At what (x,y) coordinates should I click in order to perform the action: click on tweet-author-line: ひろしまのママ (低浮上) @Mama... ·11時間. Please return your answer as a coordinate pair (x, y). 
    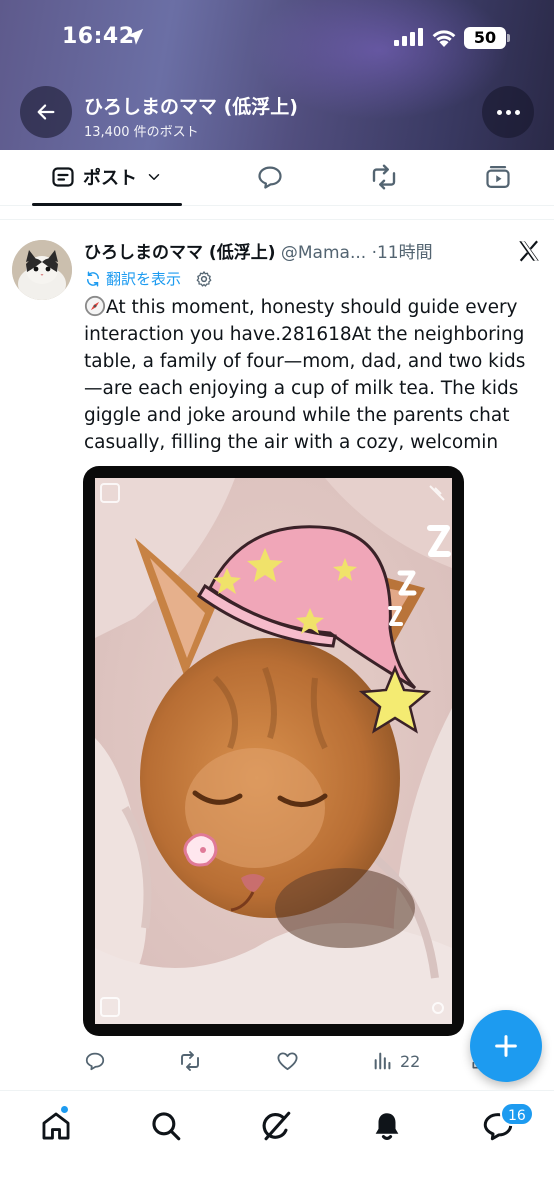
    Looking at the image, I should click on (258, 250).